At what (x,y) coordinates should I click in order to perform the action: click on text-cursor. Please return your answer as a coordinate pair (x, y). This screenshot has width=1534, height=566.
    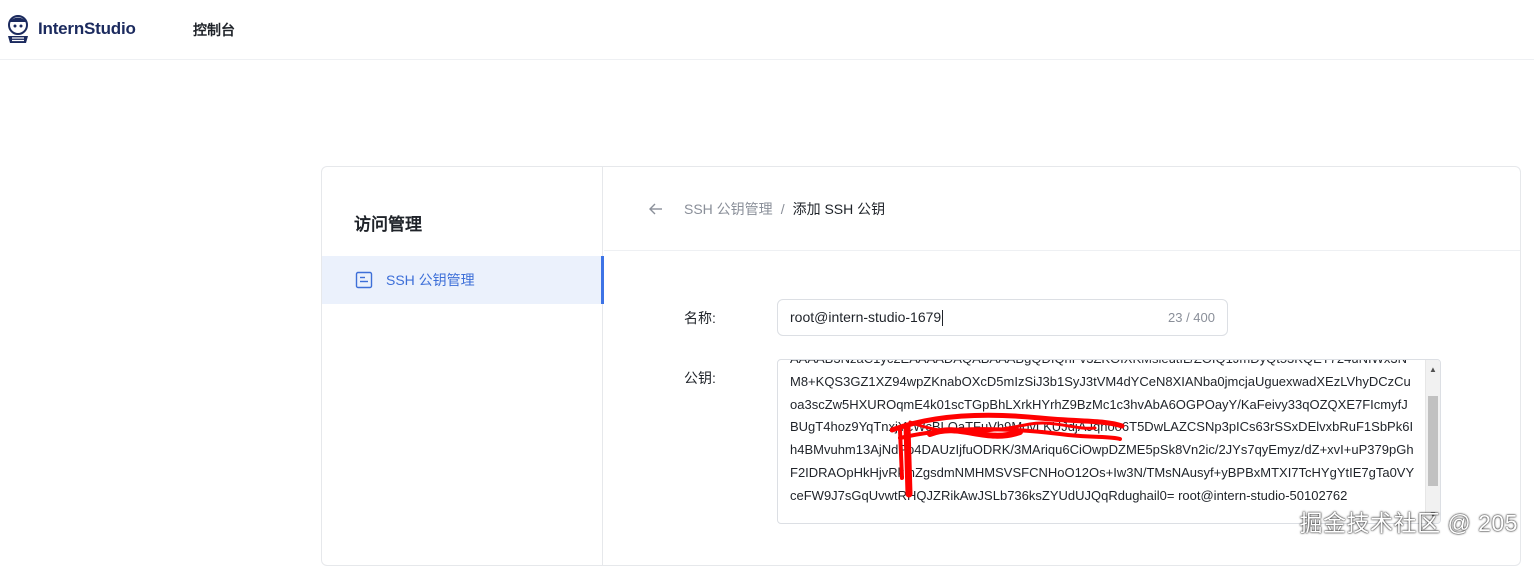
    Looking at the image, I should click on (943, 318).